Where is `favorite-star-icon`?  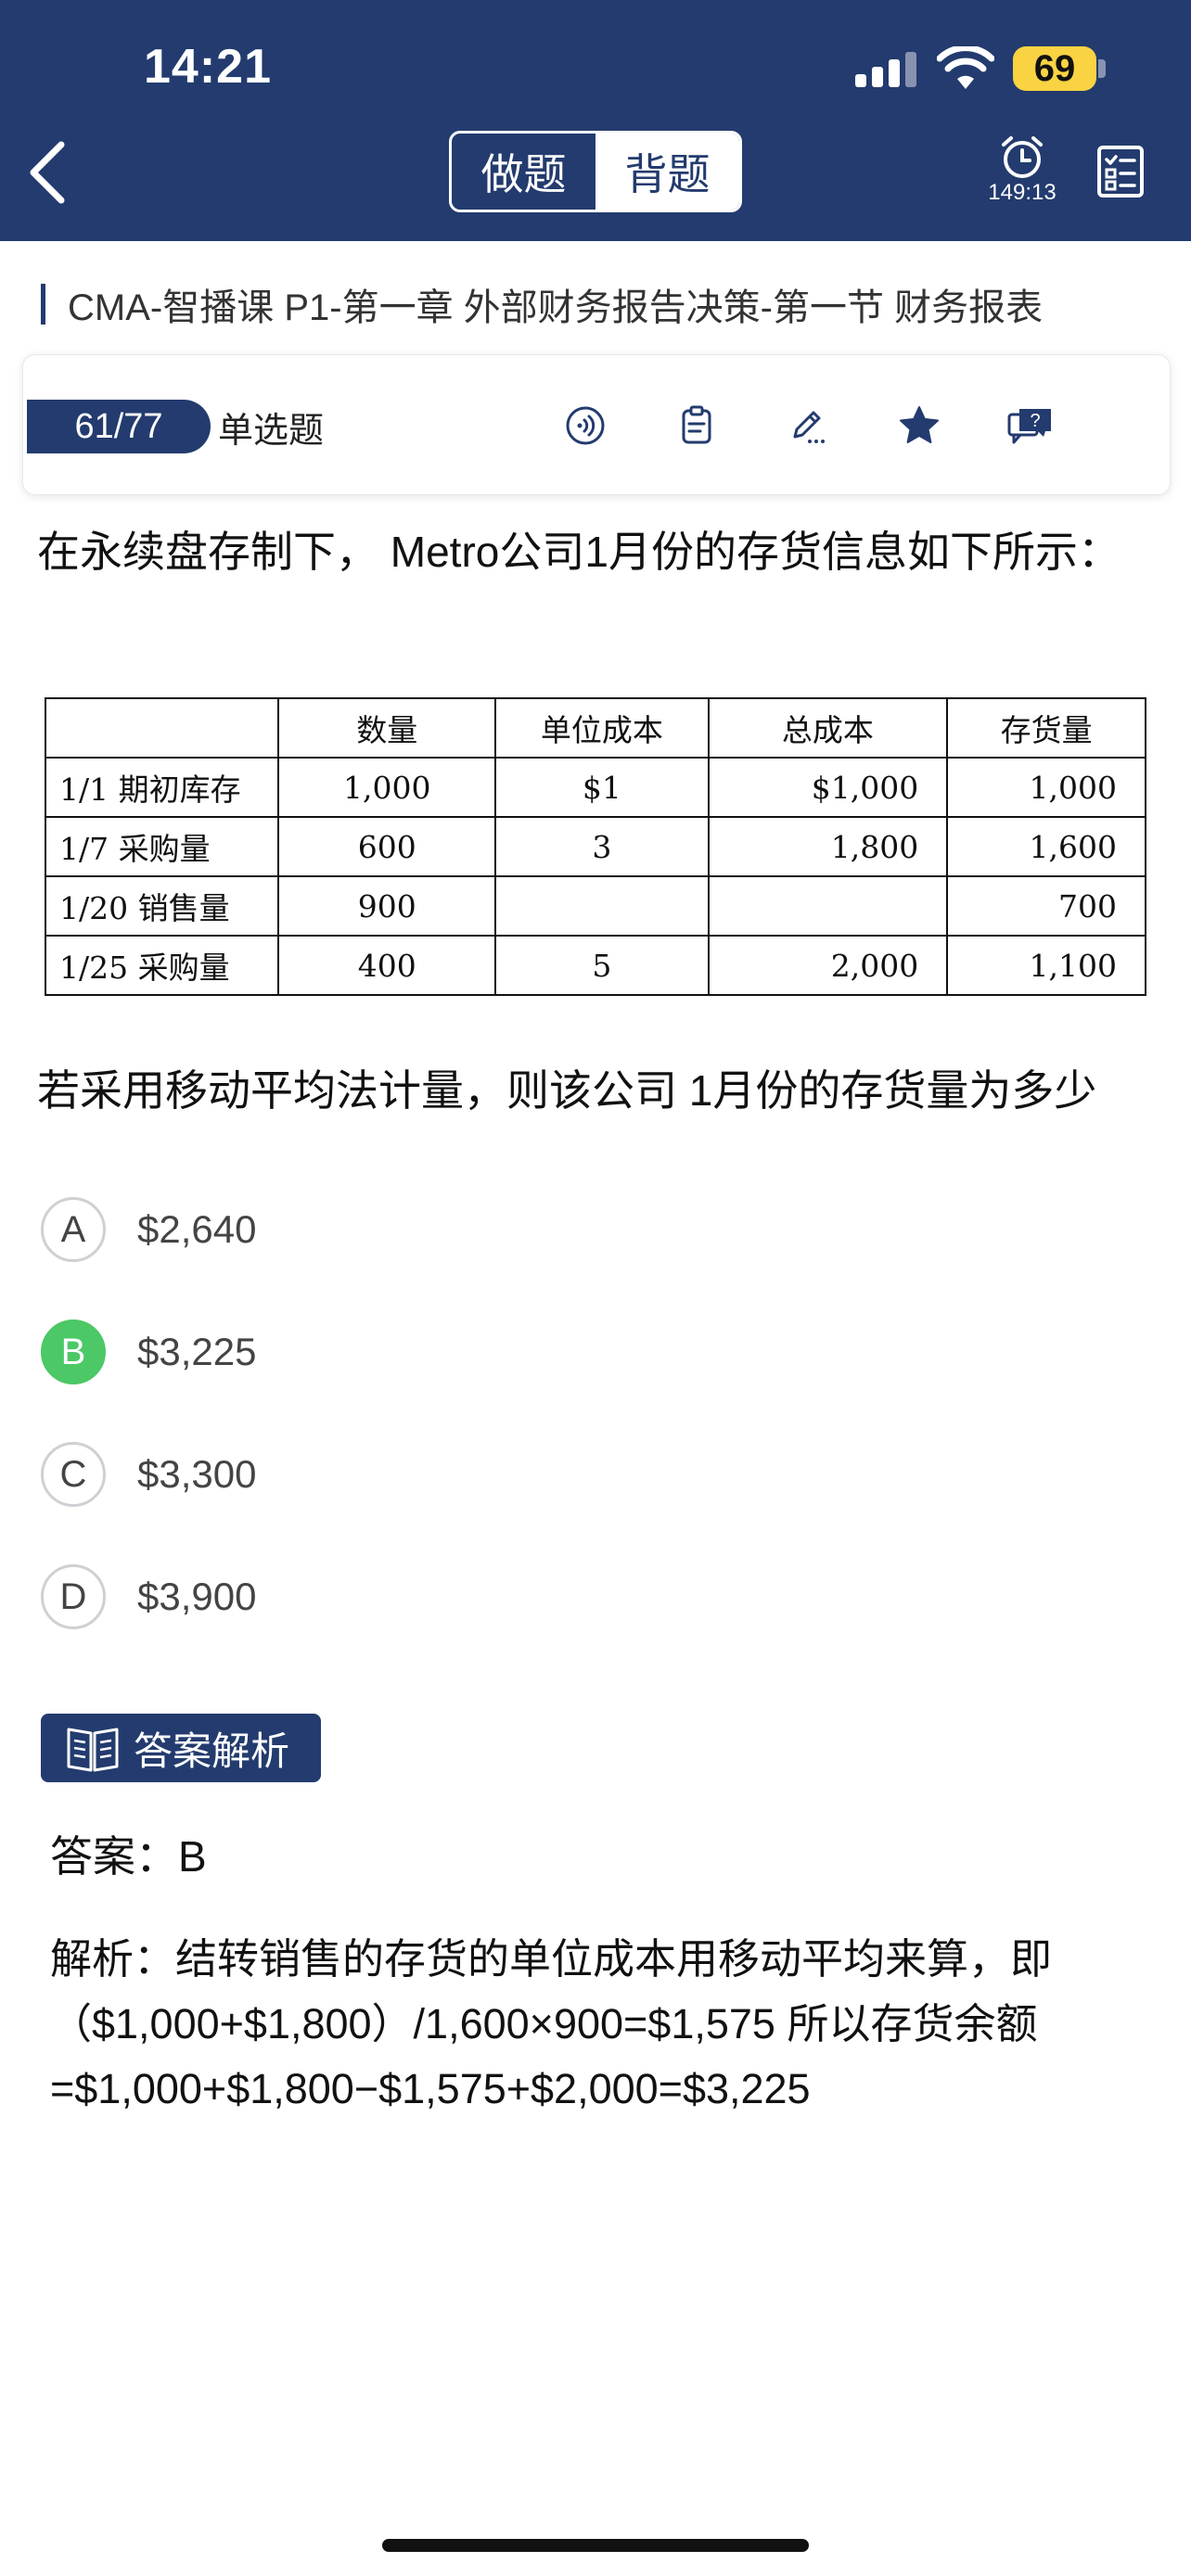
favorite-star-icon is located at coordinates (919, 425).